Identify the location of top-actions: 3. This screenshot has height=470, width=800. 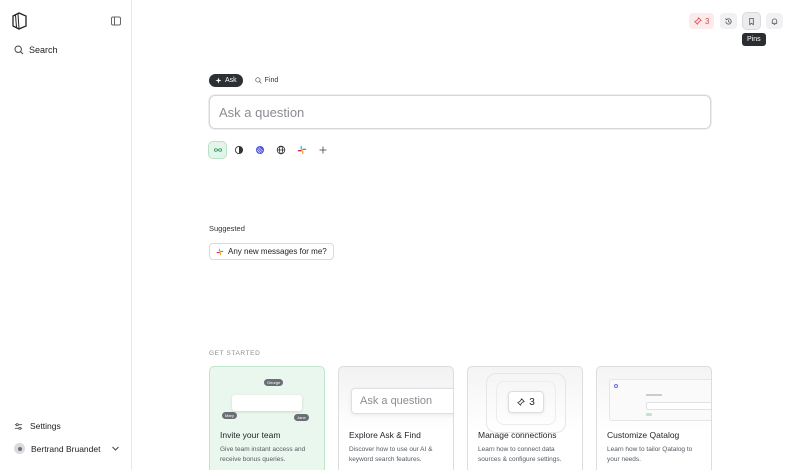
(736, 21).